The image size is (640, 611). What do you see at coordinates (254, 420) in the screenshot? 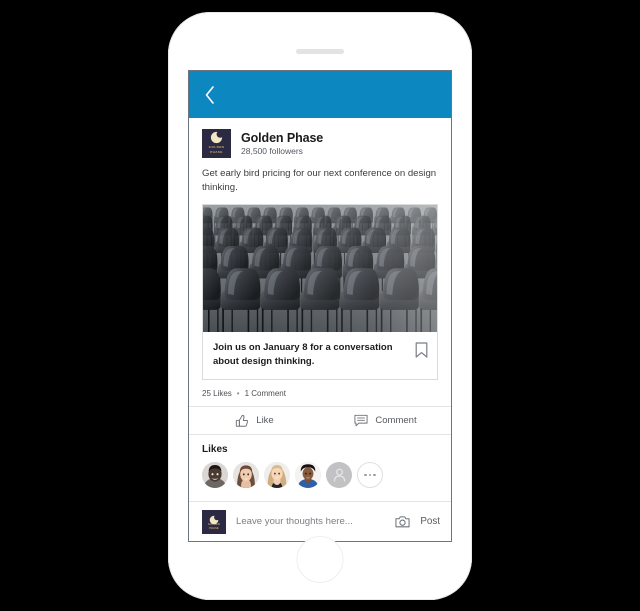
I see `like-button: Like` at bounding box center [254, 420].